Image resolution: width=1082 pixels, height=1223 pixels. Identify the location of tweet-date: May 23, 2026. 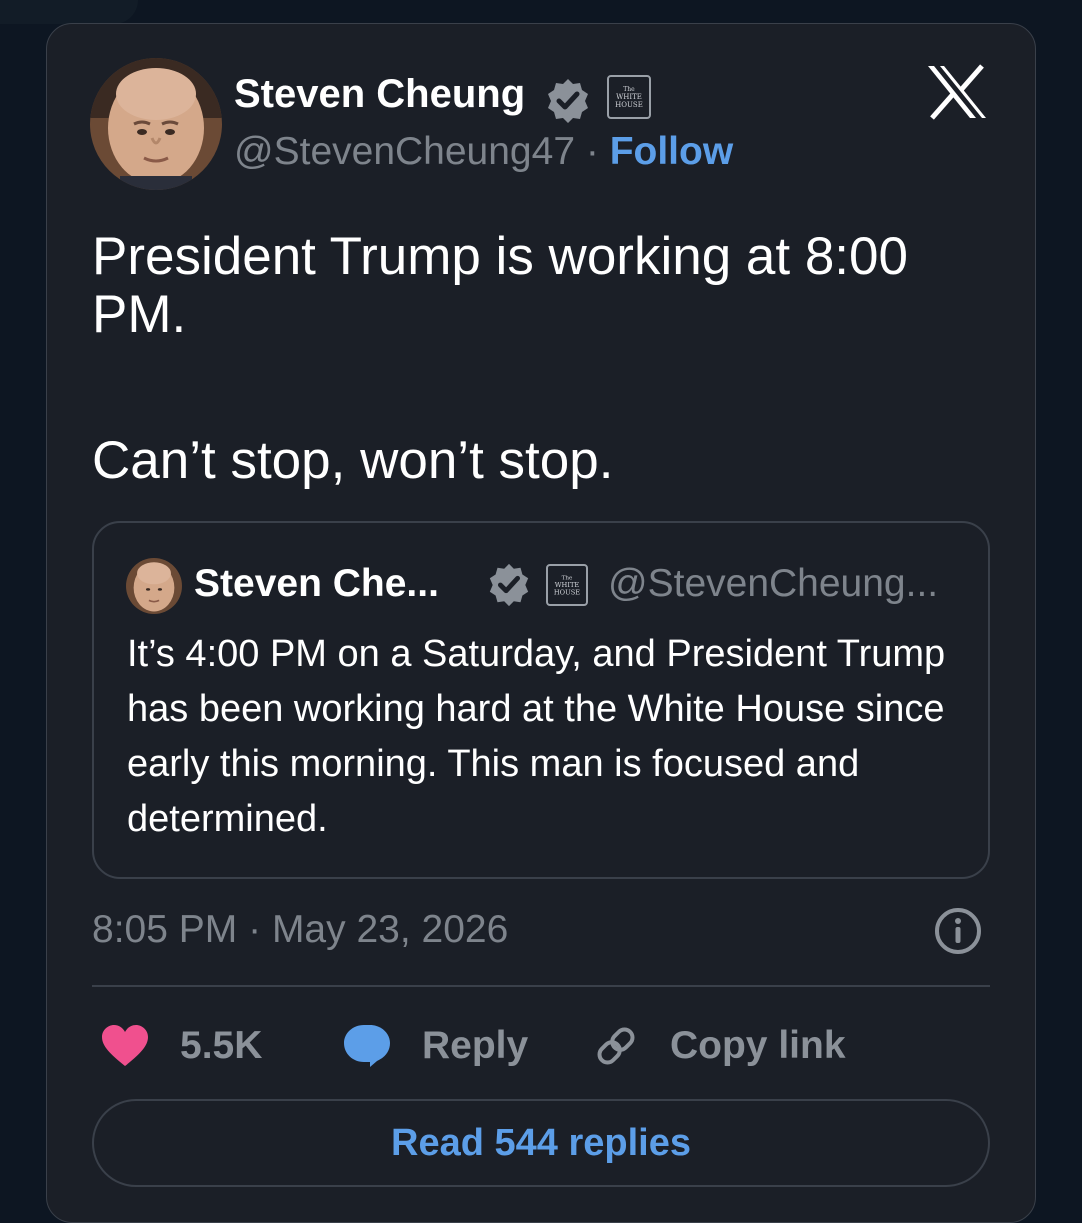
(390, 929).